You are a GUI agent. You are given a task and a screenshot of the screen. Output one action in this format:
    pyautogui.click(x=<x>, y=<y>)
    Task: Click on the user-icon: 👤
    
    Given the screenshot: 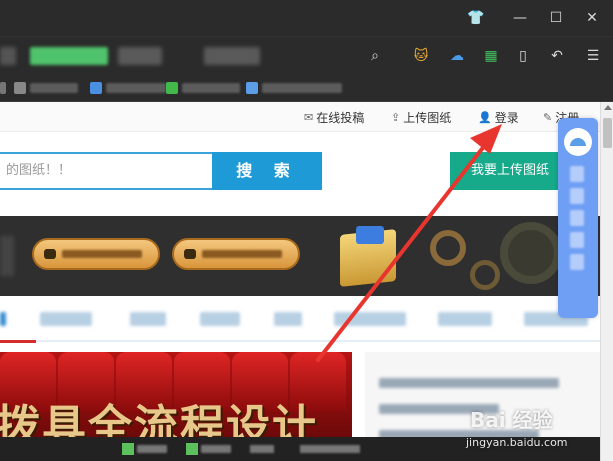 What is the action you would take?
    pyautogui.click(x=485, y=117)
    